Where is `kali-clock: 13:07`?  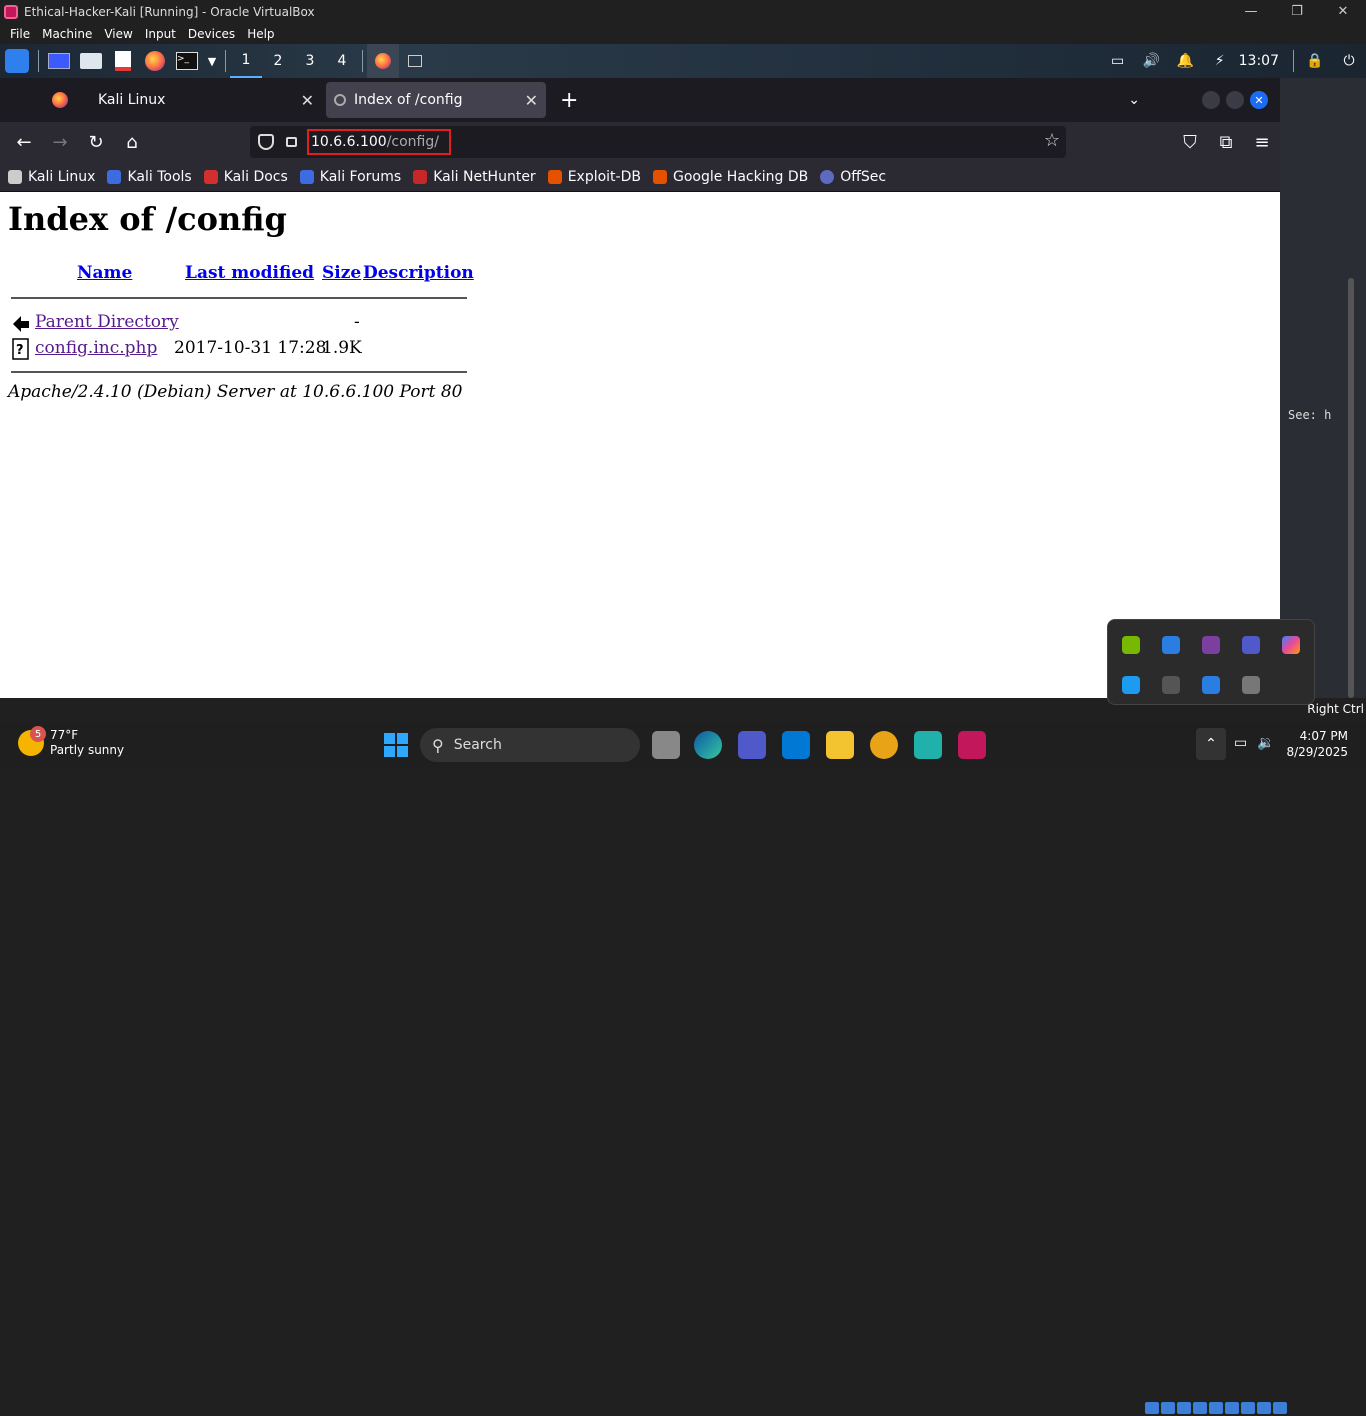 kali-clock: 13:07 is located at coordinates (1263, 61).